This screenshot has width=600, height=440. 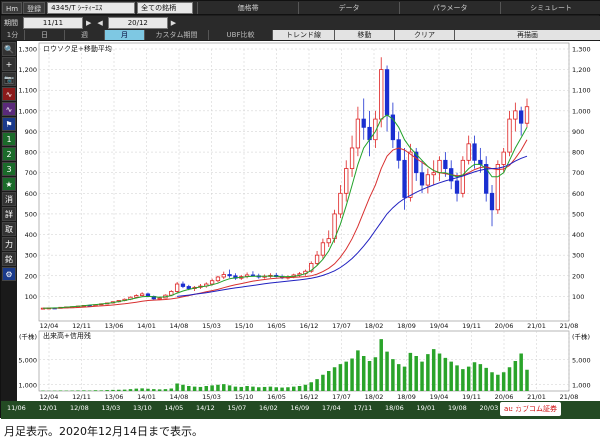 What do you see at coordinates (9, 214) in the screenshot?
I see `detail-icon: 詳` at bounding box center [9, 214].